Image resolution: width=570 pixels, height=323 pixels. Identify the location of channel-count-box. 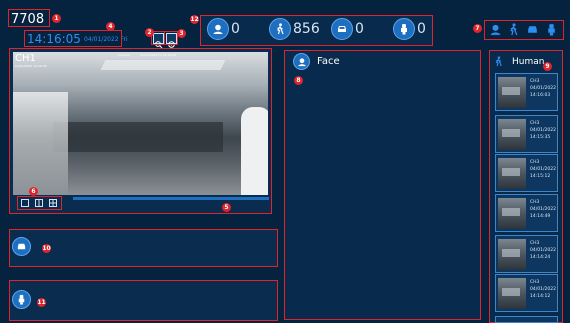
(29, 18).